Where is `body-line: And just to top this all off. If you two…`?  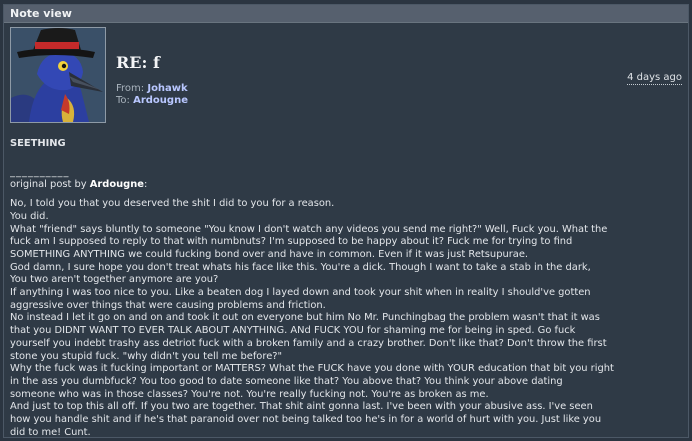 body-line: And just to top this all off. If you two… is located at coordinates (301, 407).